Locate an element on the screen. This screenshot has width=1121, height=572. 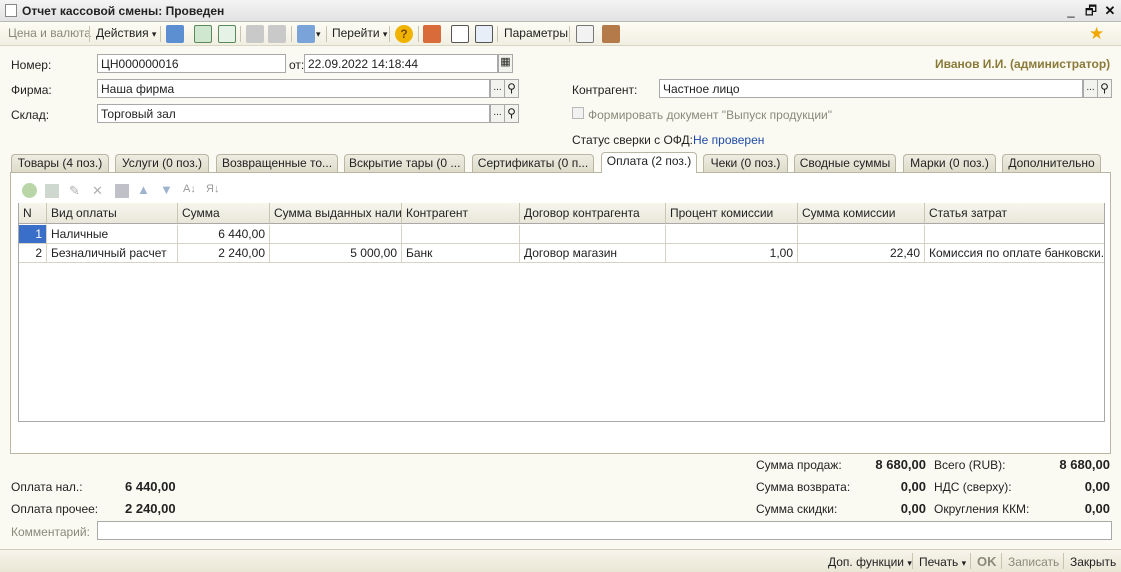
date-field: 22.09.2022 14:18:44 is located at coordinates (401, 63).